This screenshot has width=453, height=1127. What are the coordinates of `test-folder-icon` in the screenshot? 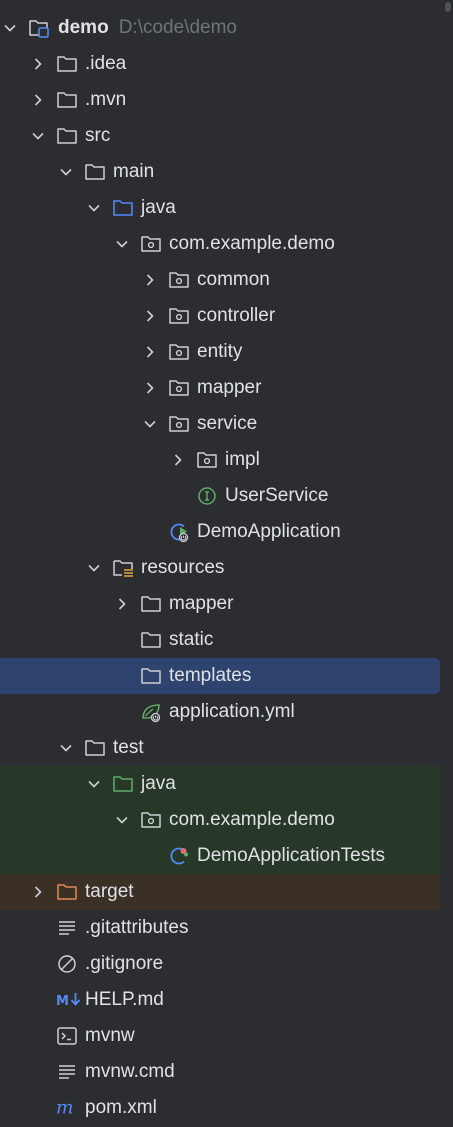 It's located at (123, 784).